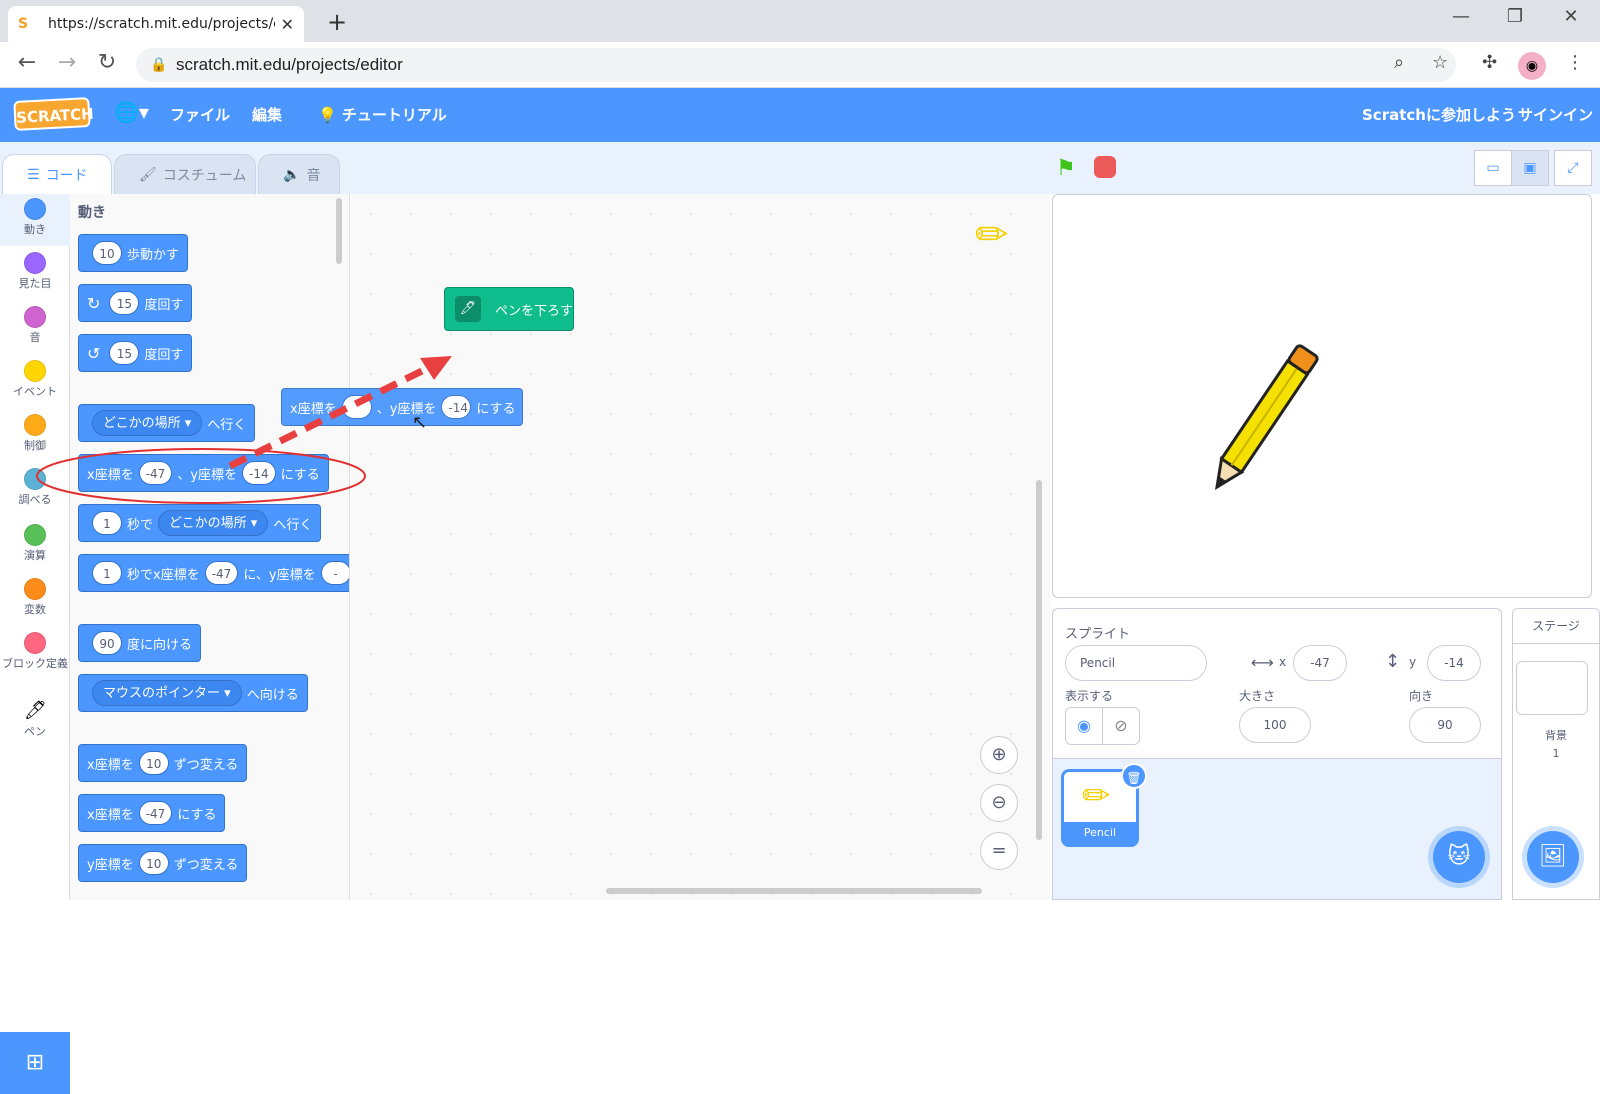 Image resolution: width=1600 pixels, height=1094 pixels. I want to click on window-close-icon: ✕, so click(1571, 16).